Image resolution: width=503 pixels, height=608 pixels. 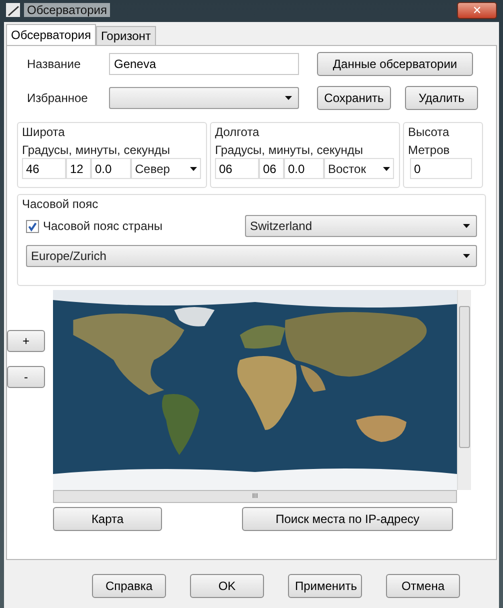 What do you see at coordinates (359, 168) in the screenshot?
I see `direction-dropdown: Восток` at bounding box center [359, 168].